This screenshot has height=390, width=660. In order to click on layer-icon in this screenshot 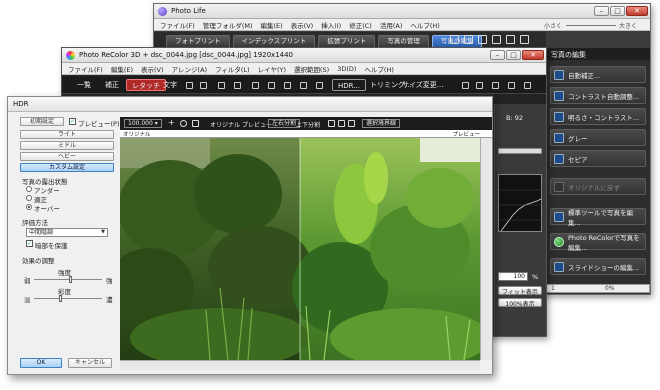, I will do `click(255, 85)`.